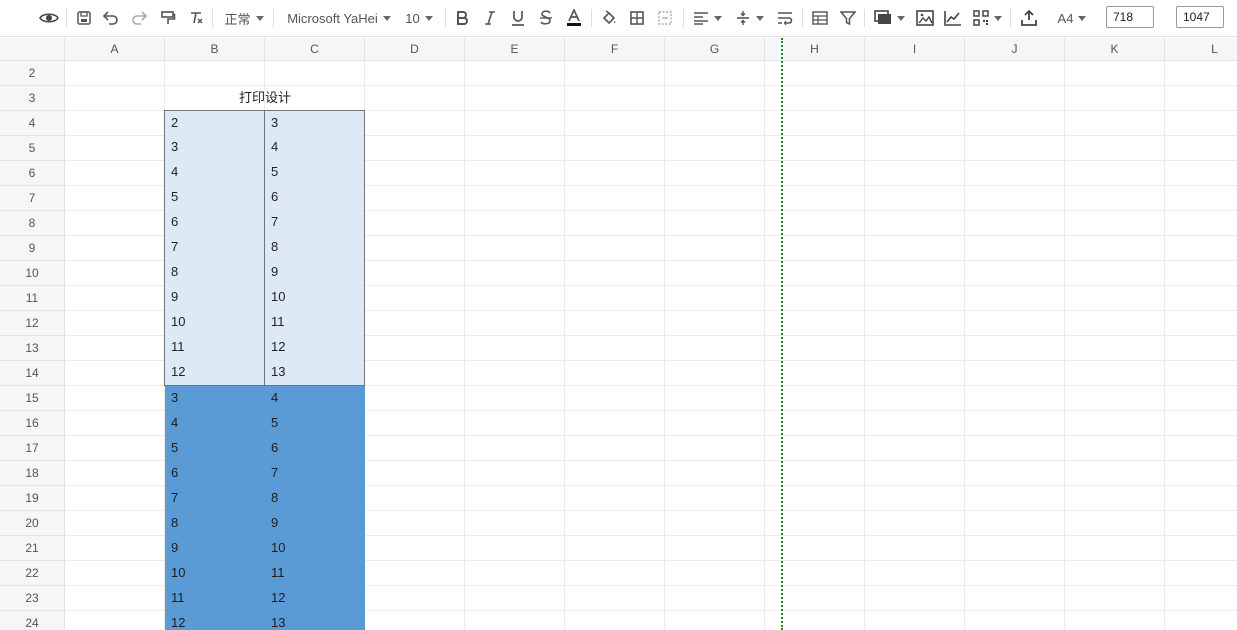 The image size is (1237, 630). I want to click on filter-icon, so click(848, 18).